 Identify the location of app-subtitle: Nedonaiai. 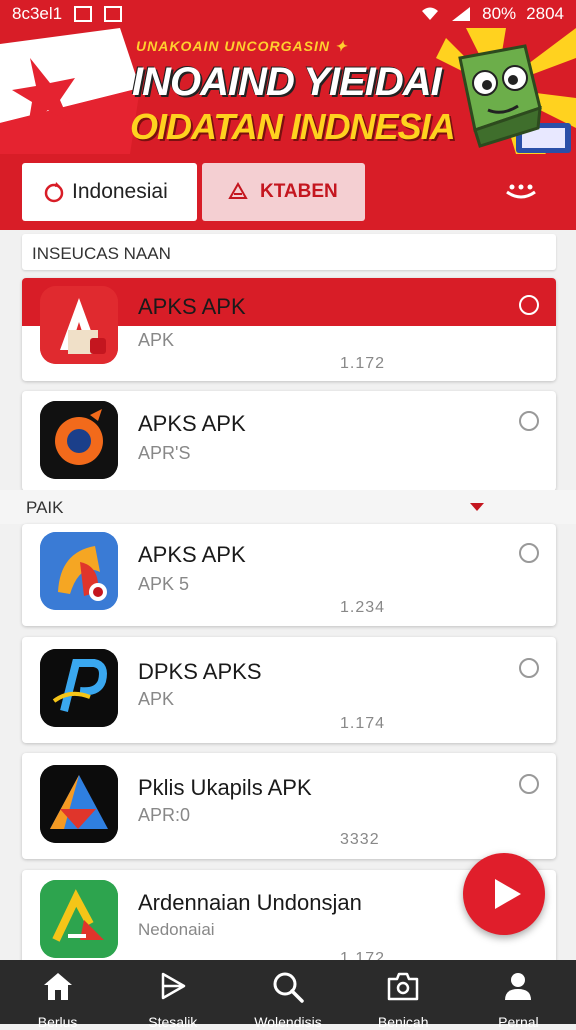
(176, 929).